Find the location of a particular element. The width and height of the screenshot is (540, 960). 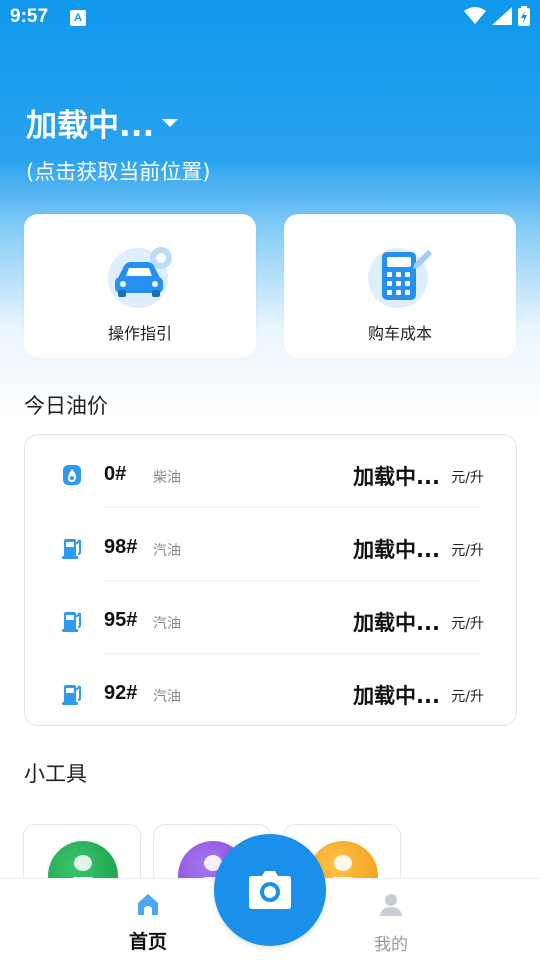

cost-card-label: 购车成本 is located at coordinates (399, 333).